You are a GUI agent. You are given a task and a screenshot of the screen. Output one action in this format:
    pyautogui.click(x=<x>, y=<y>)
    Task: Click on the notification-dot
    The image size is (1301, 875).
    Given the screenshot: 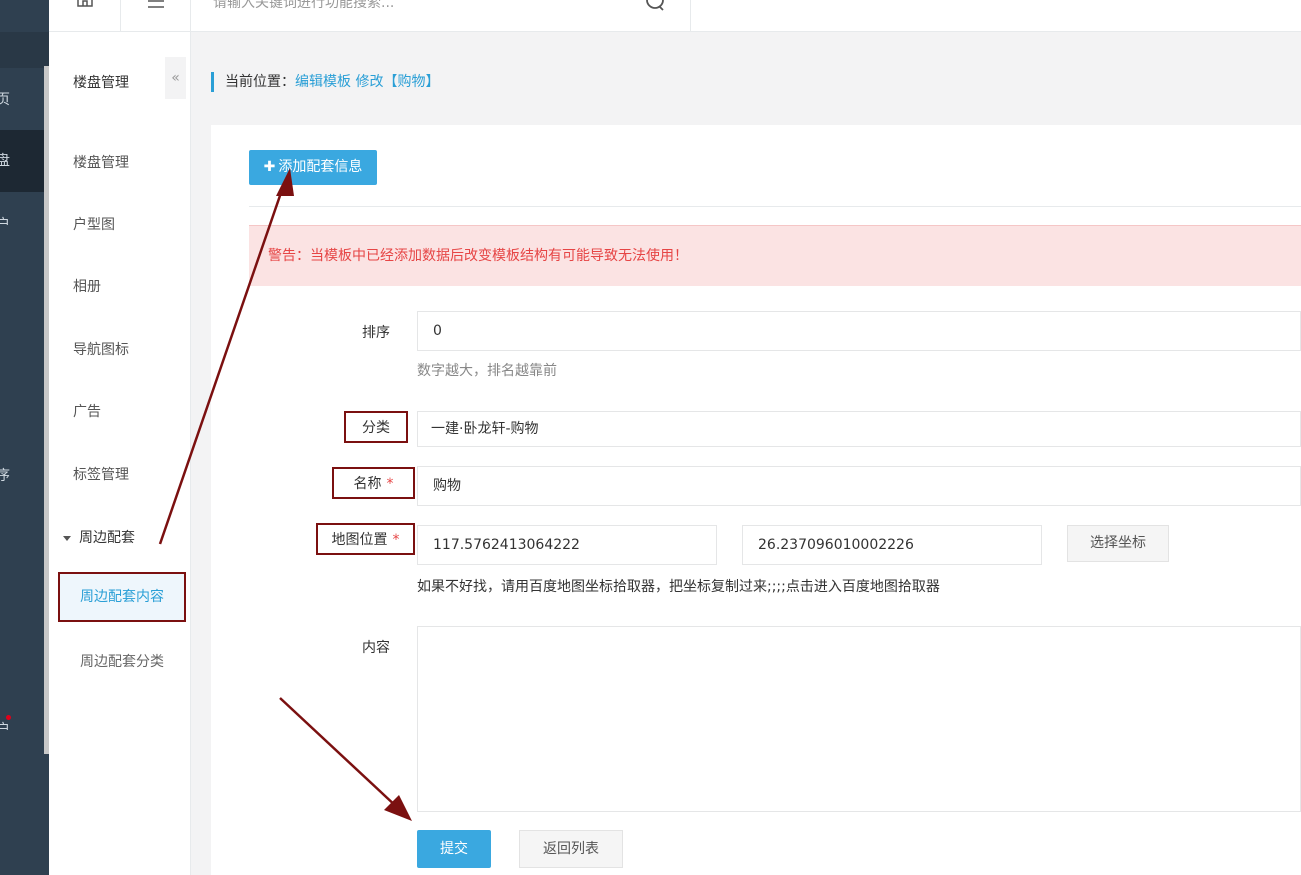 What is the action you would take?
    pyautogui.click(x=8, y=717)
    